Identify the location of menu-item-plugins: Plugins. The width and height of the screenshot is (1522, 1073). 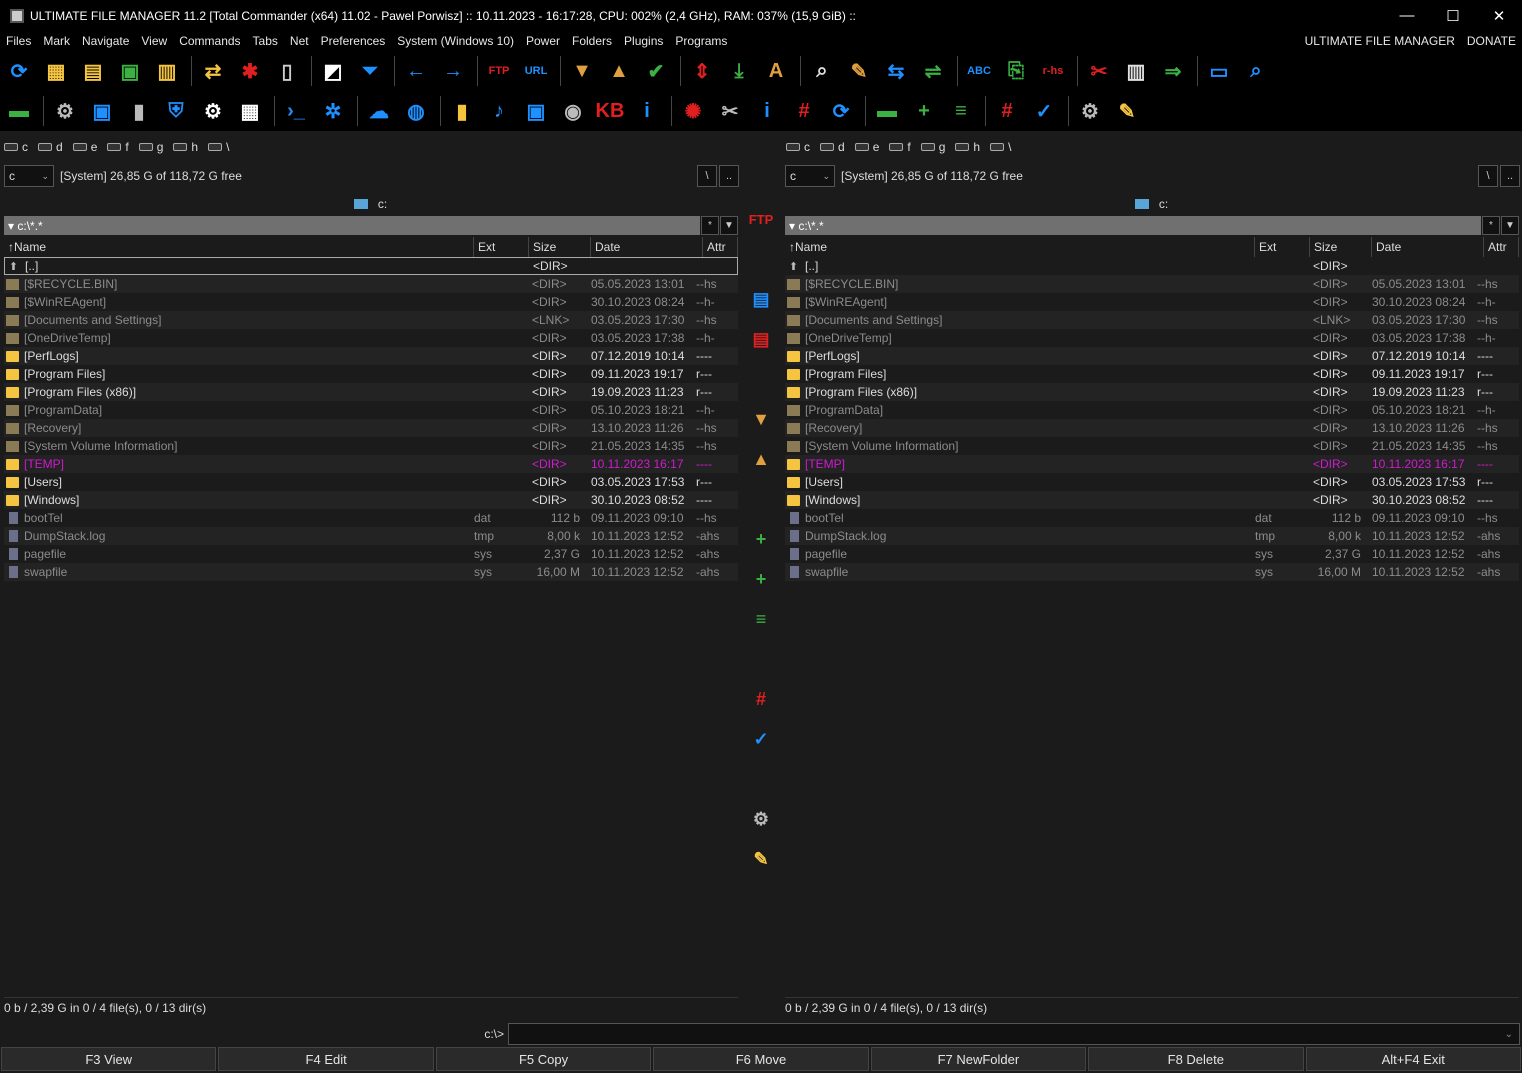
(643, 41).